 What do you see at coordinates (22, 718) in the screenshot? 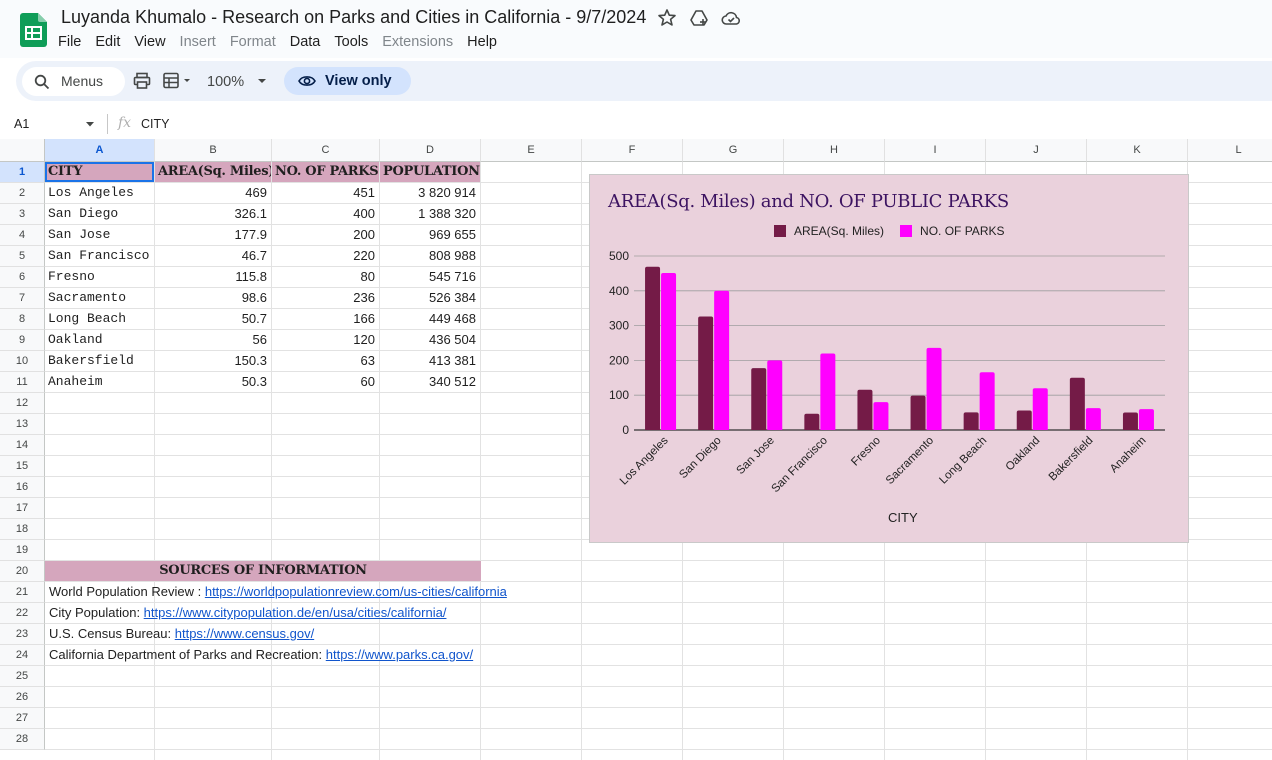
I see `row-header-27: 27` at bounding box center [22, 718].